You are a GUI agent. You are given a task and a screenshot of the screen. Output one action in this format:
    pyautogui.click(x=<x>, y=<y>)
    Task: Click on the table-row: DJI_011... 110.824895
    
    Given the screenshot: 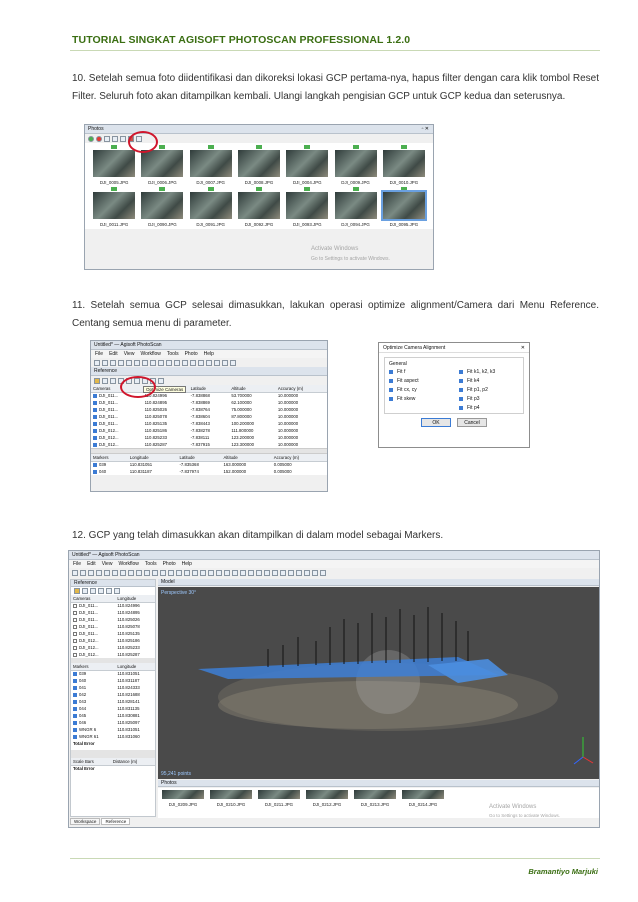 What is the action you would take?
    pyautogui.click(x=113, y=612)
    